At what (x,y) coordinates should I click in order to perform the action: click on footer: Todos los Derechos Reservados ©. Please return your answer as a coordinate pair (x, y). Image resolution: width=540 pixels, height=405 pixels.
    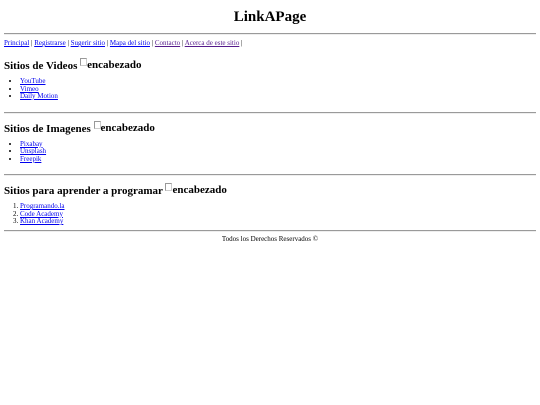
    Looking at the image, I should click on (270, 238).